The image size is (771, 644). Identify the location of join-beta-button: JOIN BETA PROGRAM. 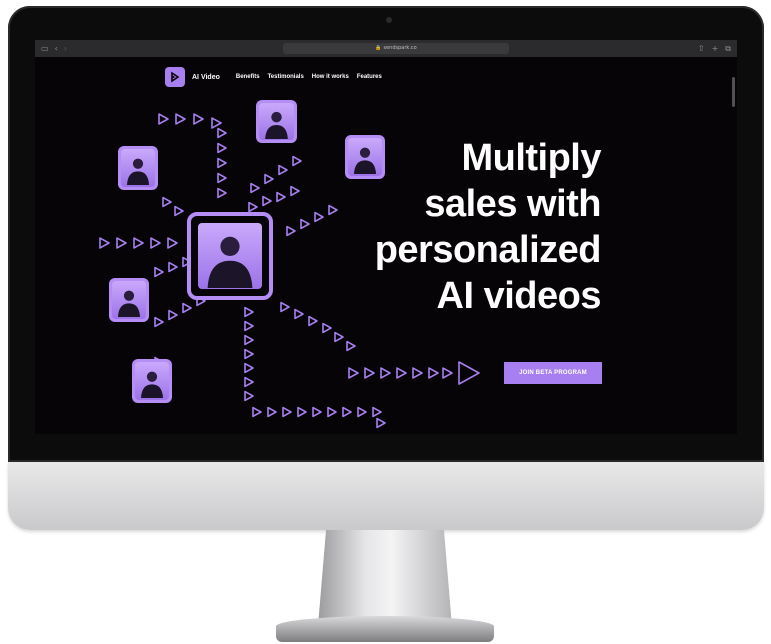
(553, 373).